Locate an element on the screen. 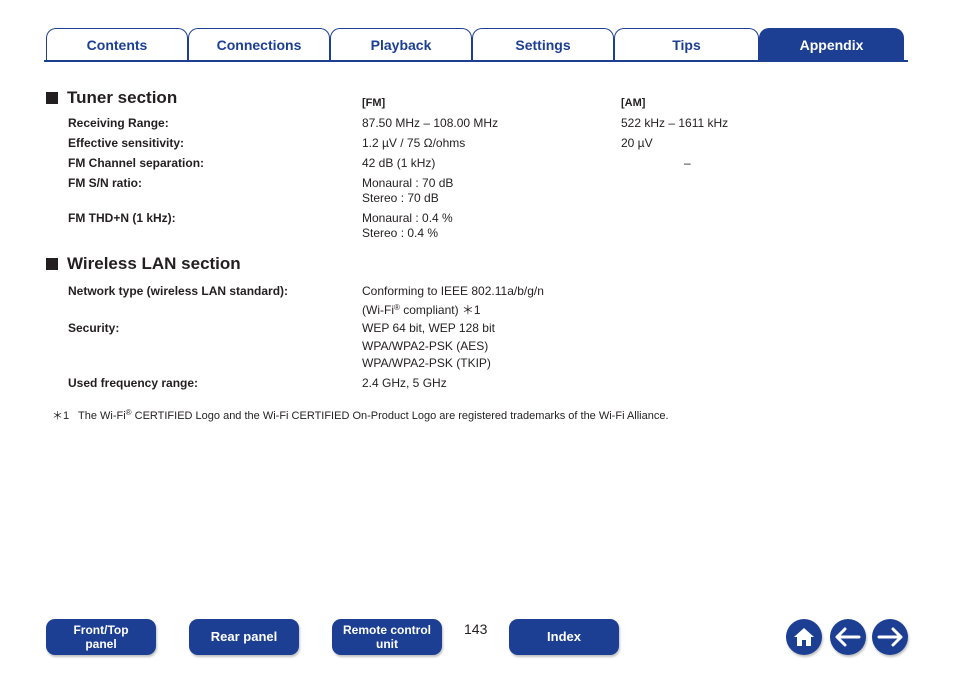  spec-fm-effective-sensitivity: 1.2 µV / 75 Ω/ohms is located at coordinates (414, 143).